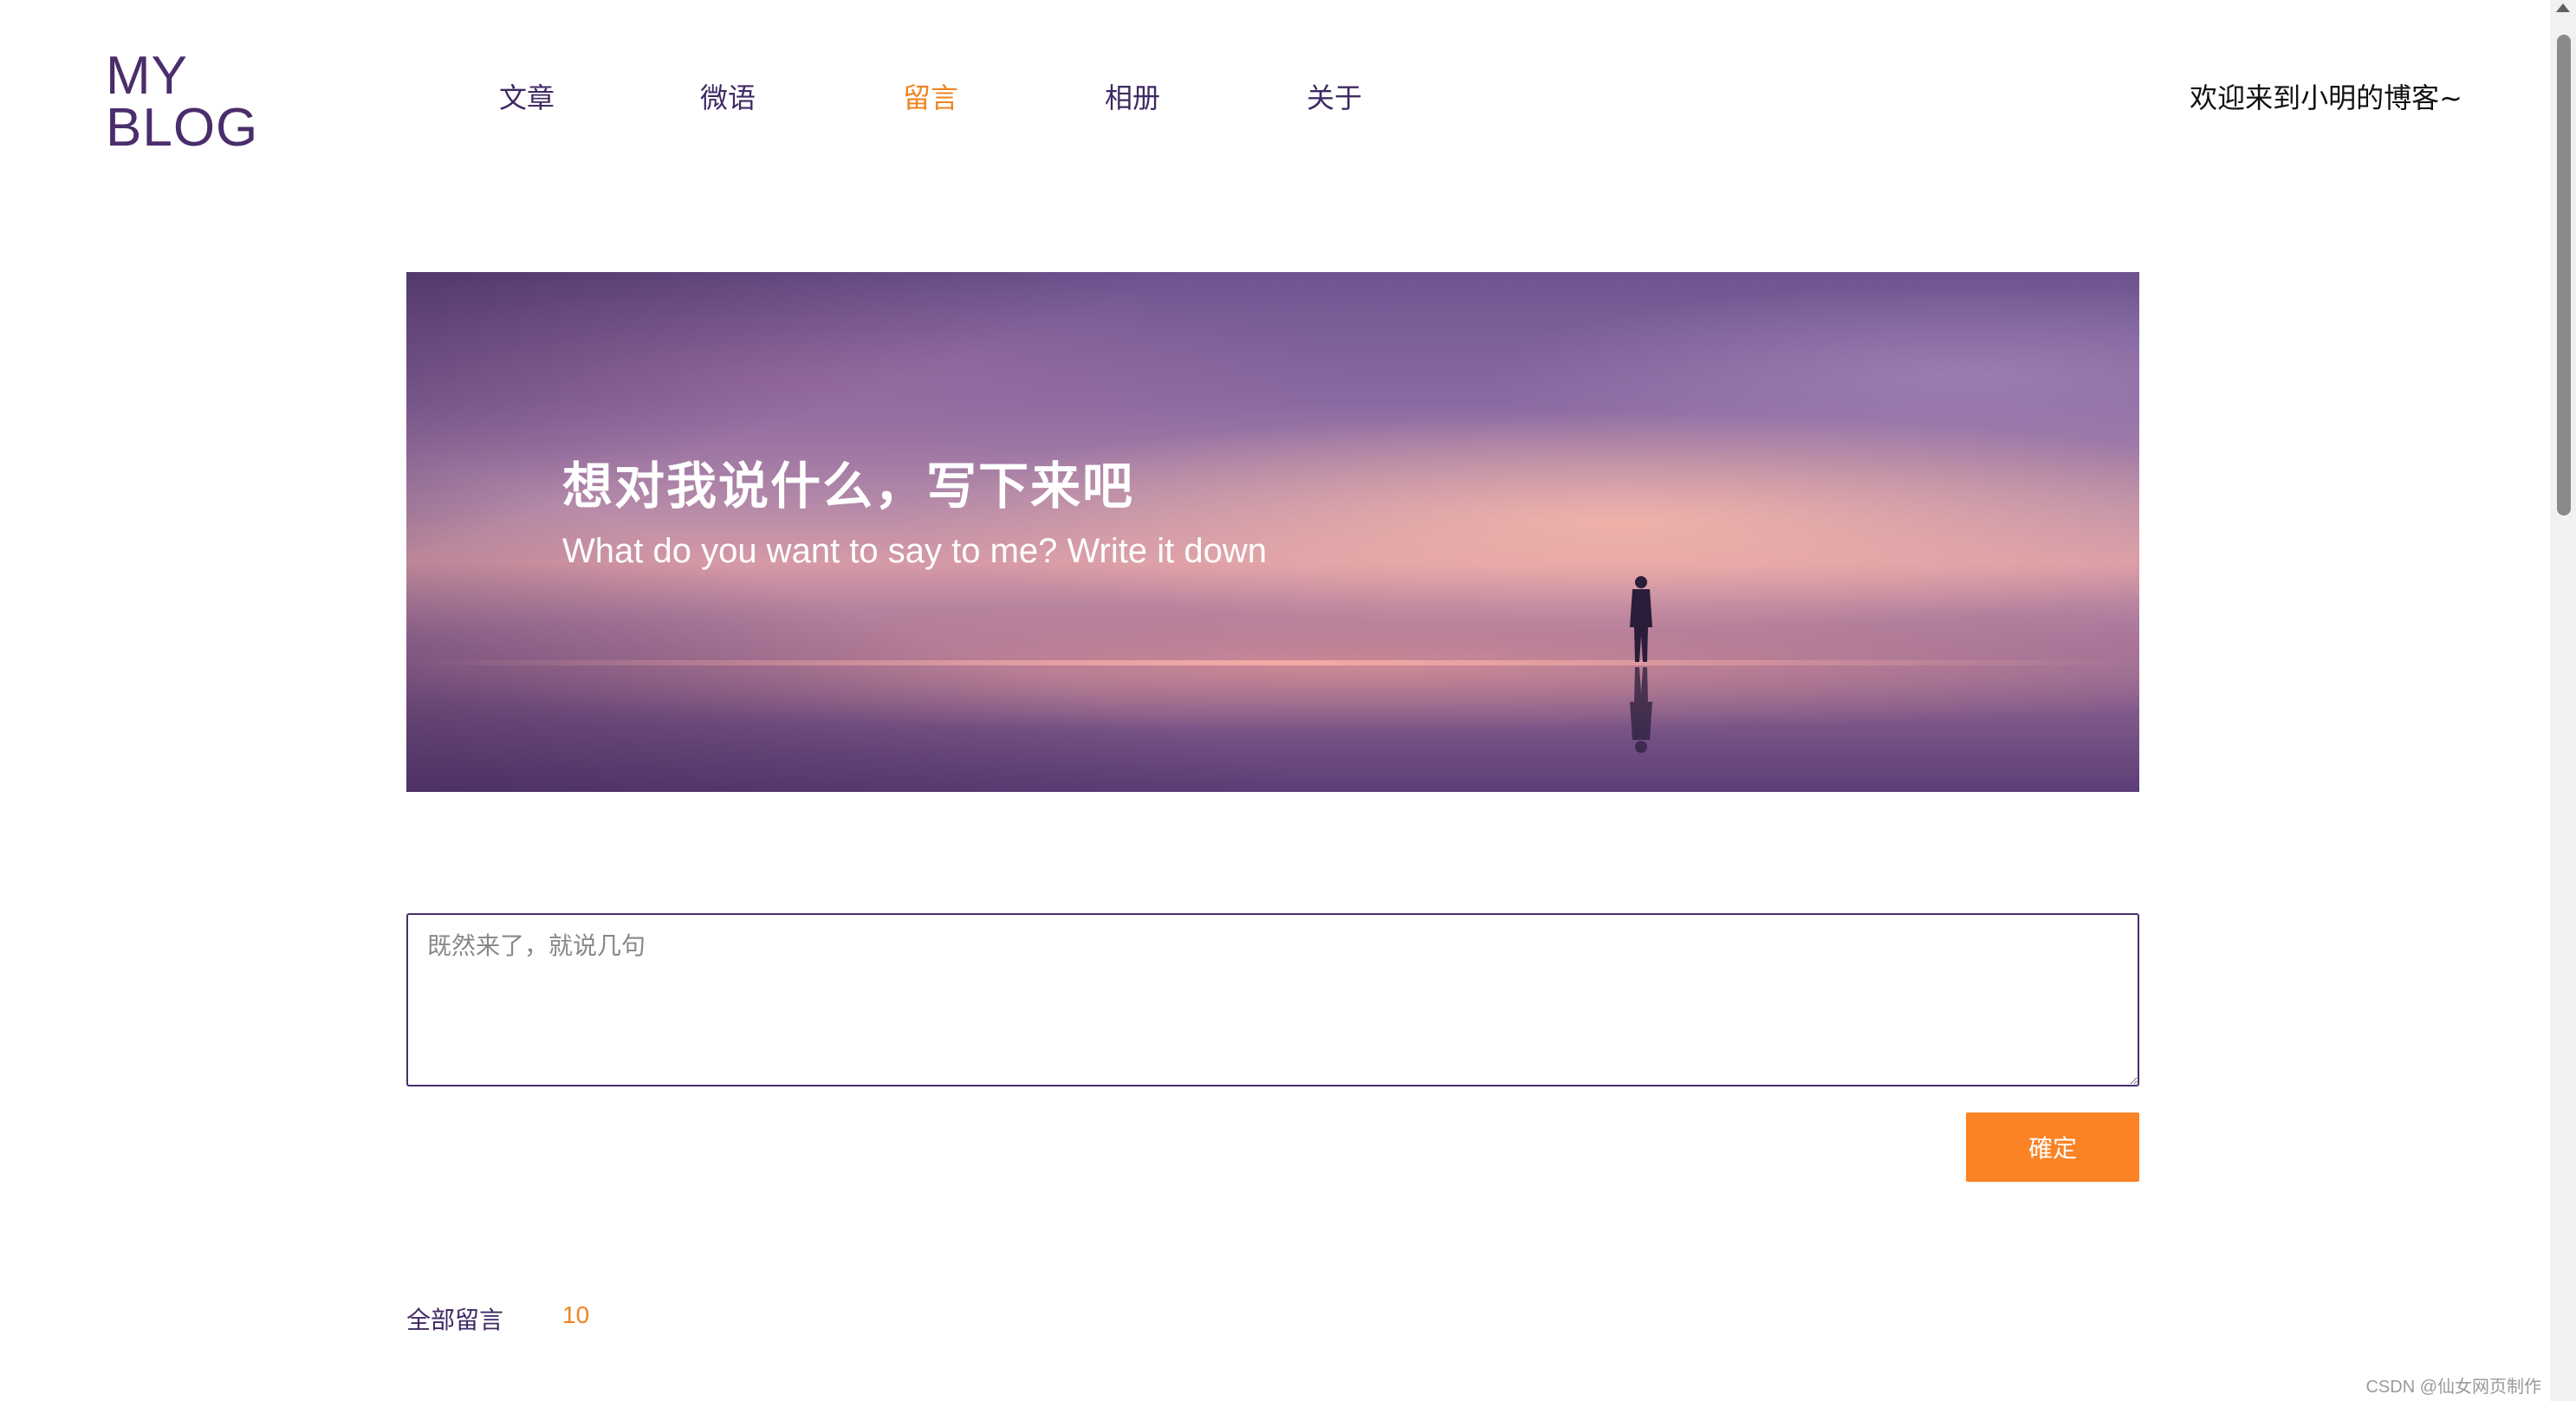 Image resolution: width=2576 pixels, height=1401 pixels. Describe the element at coordinates (455, 1320) in the screenshot. I see `all-messages-label: 全部留言` at that location.